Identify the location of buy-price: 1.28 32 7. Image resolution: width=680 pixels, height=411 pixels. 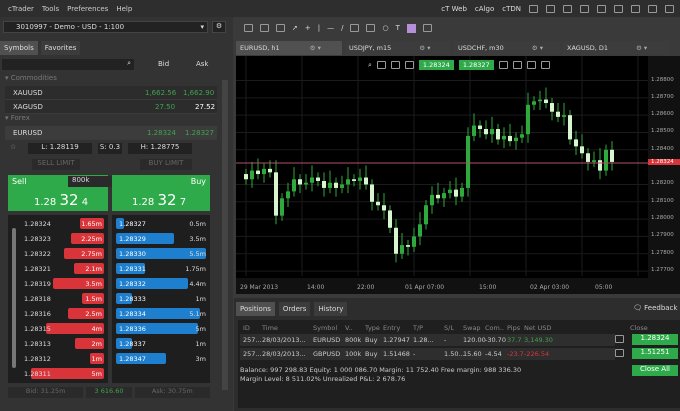
(159, 200).